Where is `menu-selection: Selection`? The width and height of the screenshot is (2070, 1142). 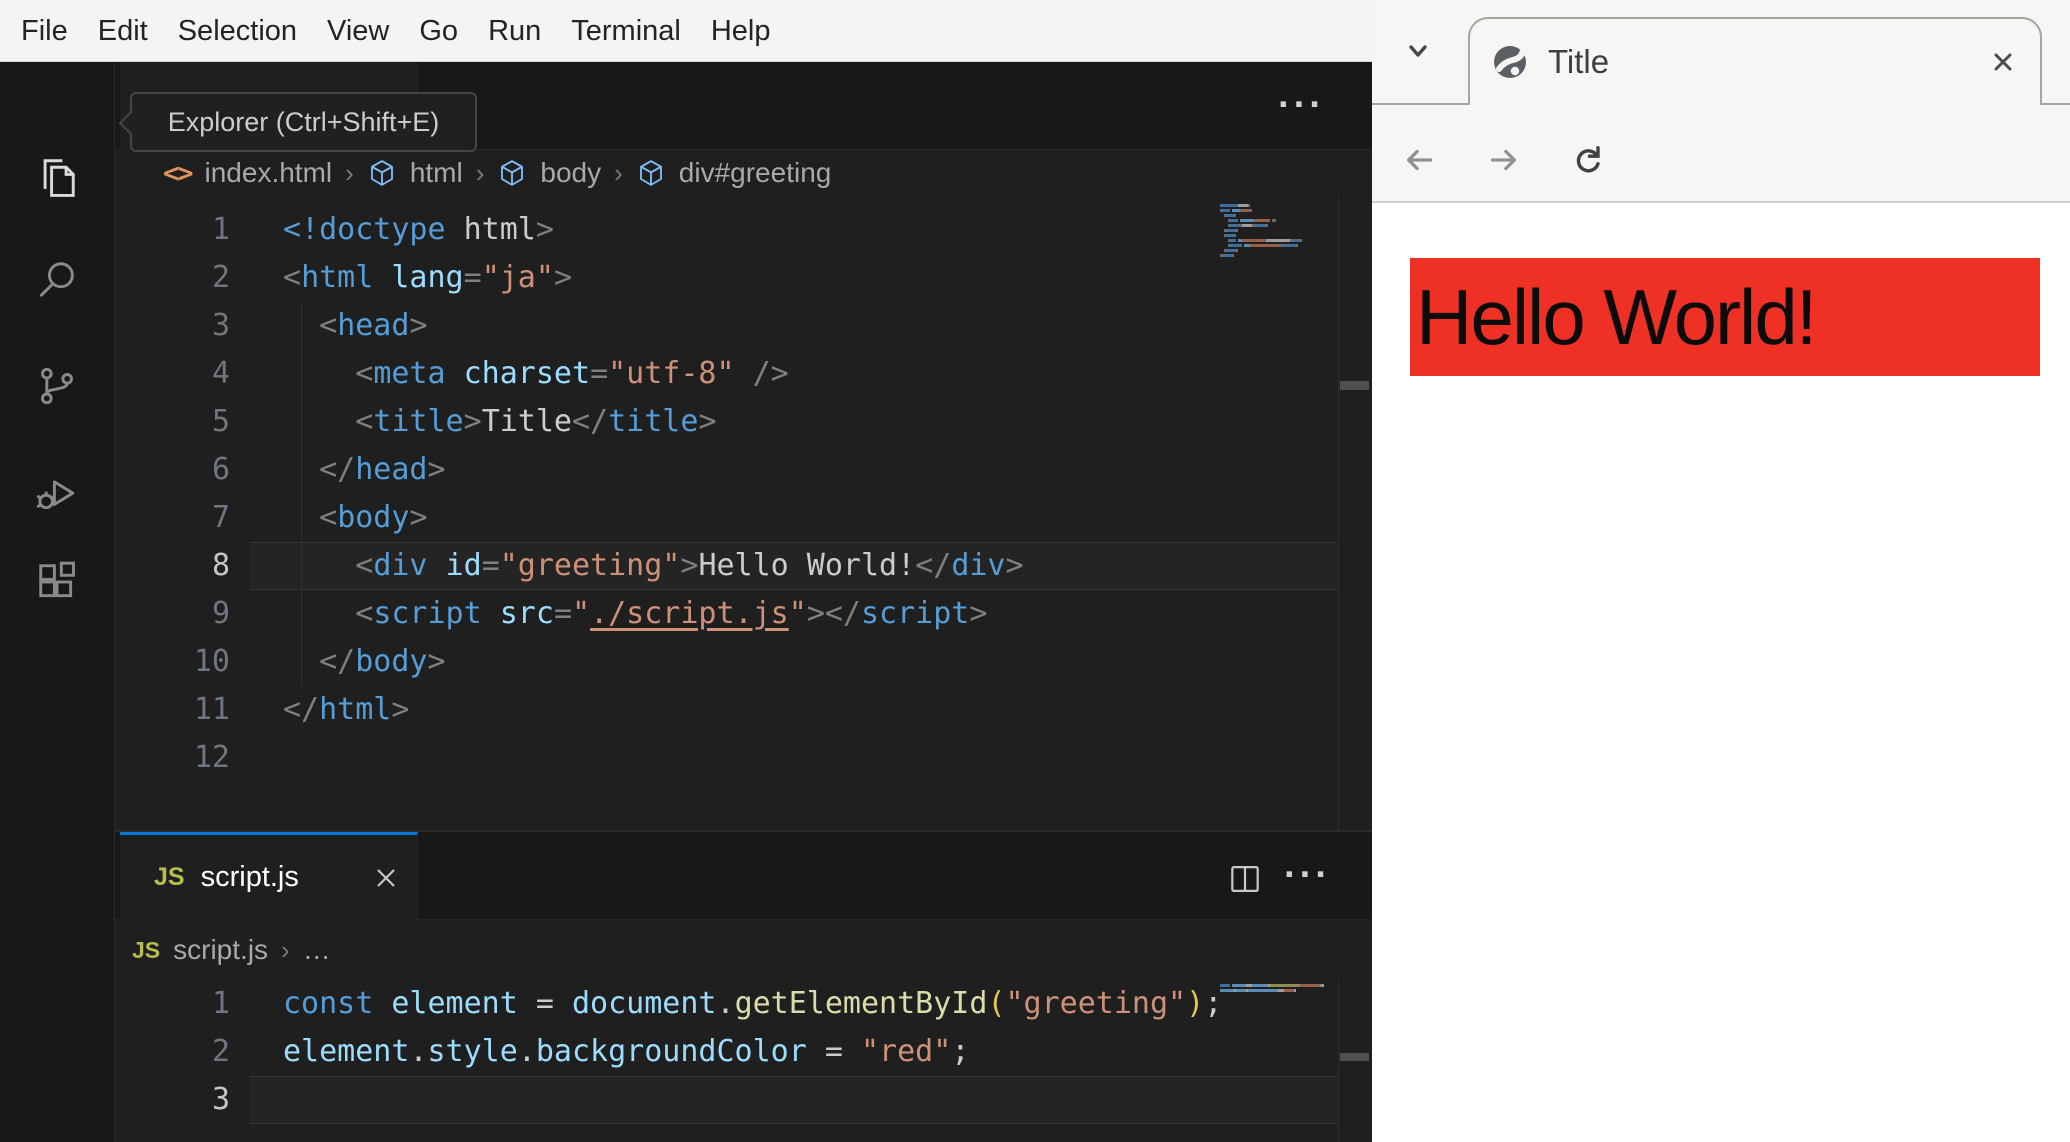 menu-selection: Selection is located at coordinates (237, 31).